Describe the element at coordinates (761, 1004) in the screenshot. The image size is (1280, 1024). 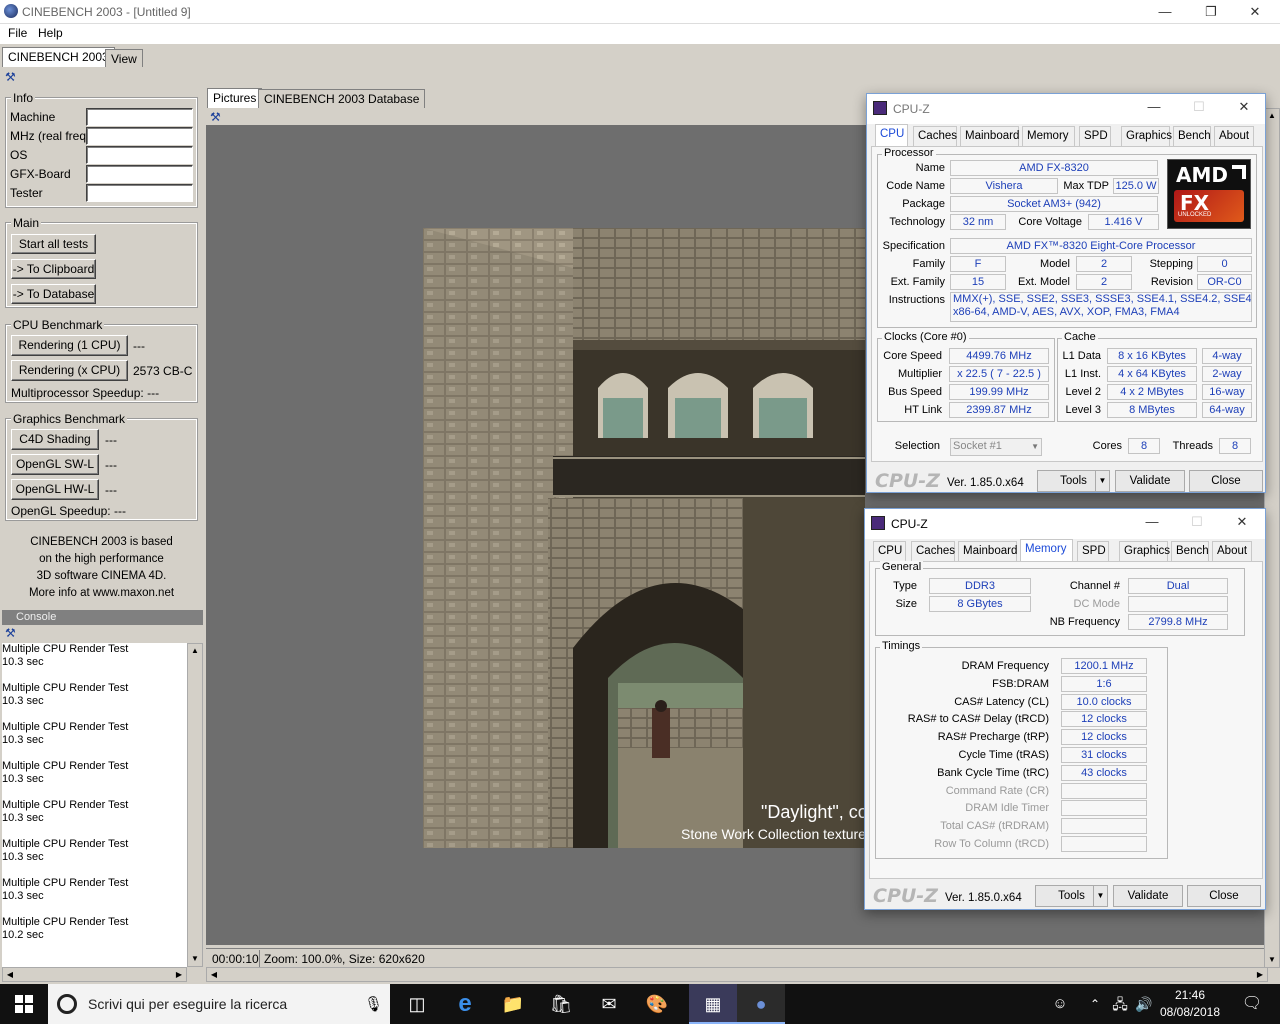
I see `cinebench-taskbar-icon: ●` at that location.